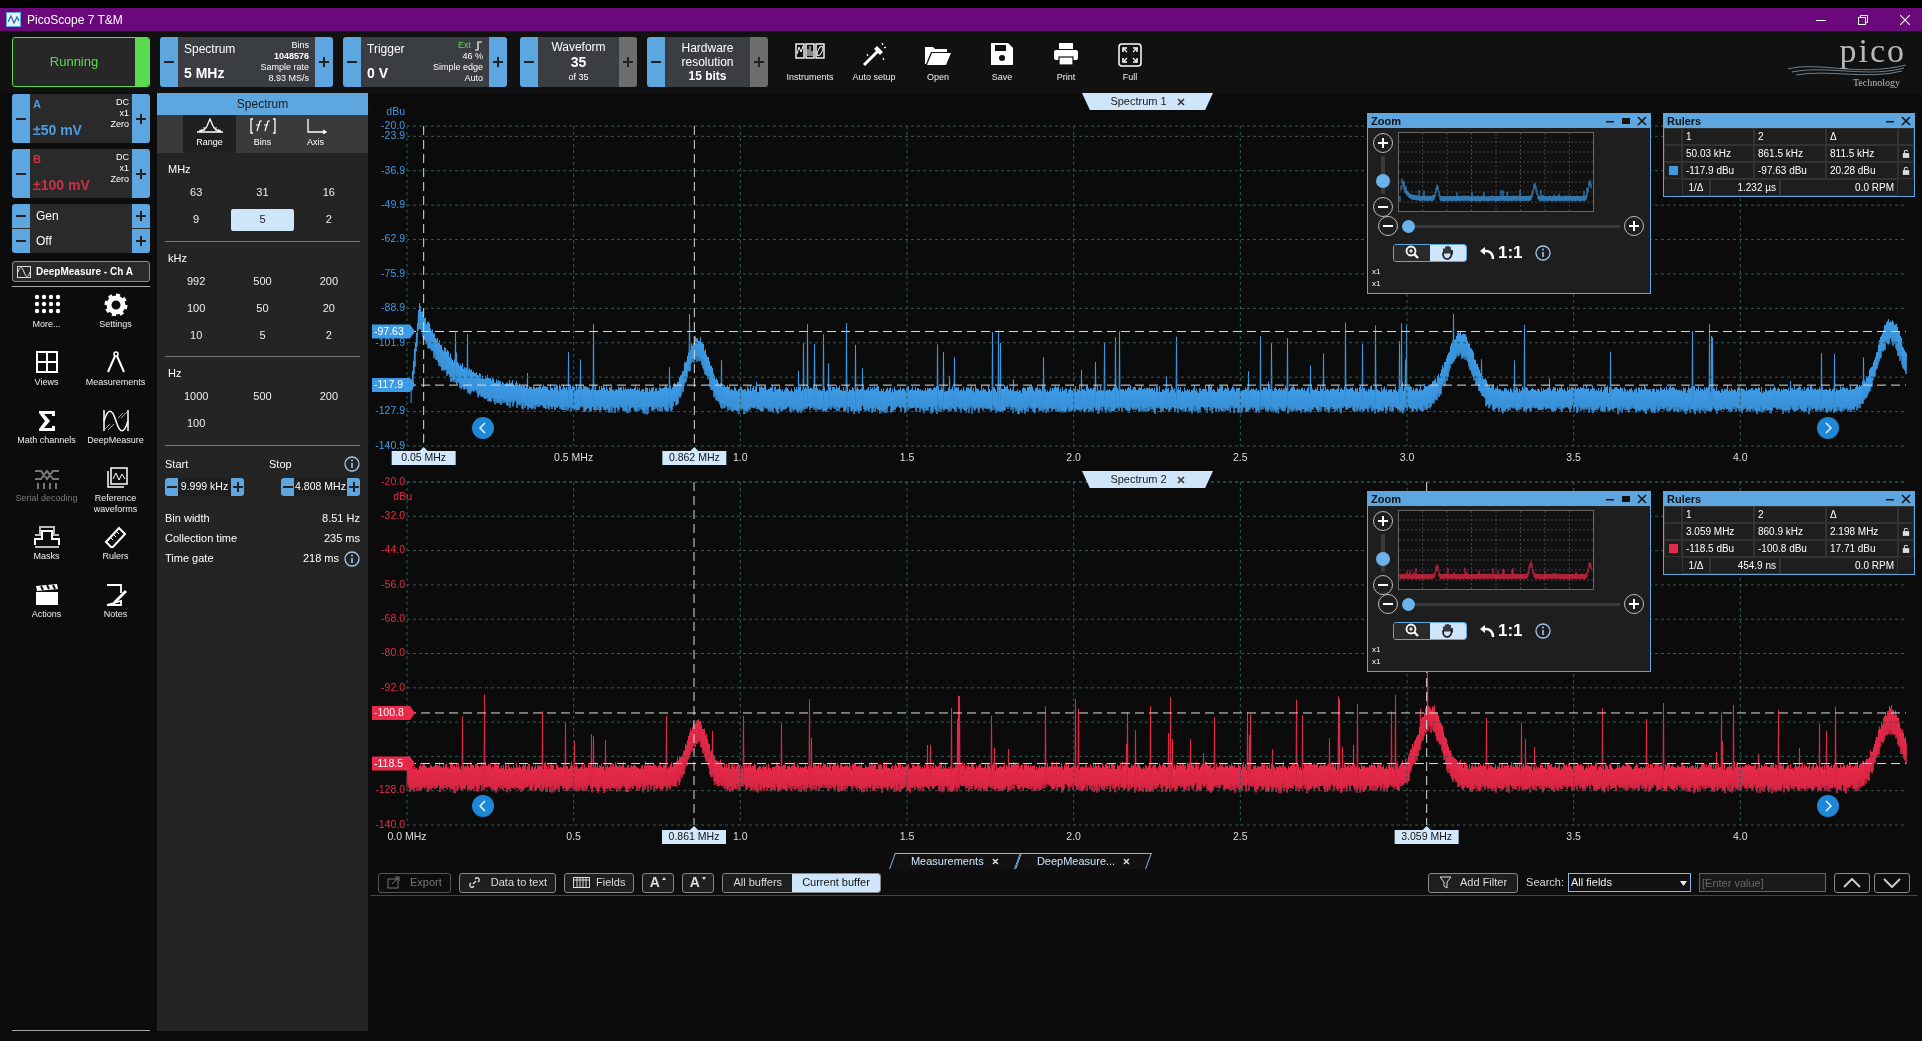 The width and height of the screenshot is (1922, 1041). What do you see at coordinates (390, 789) in the screenshot?
I see `axis-tick-label: -128.0` at bounding box center [390, 789].